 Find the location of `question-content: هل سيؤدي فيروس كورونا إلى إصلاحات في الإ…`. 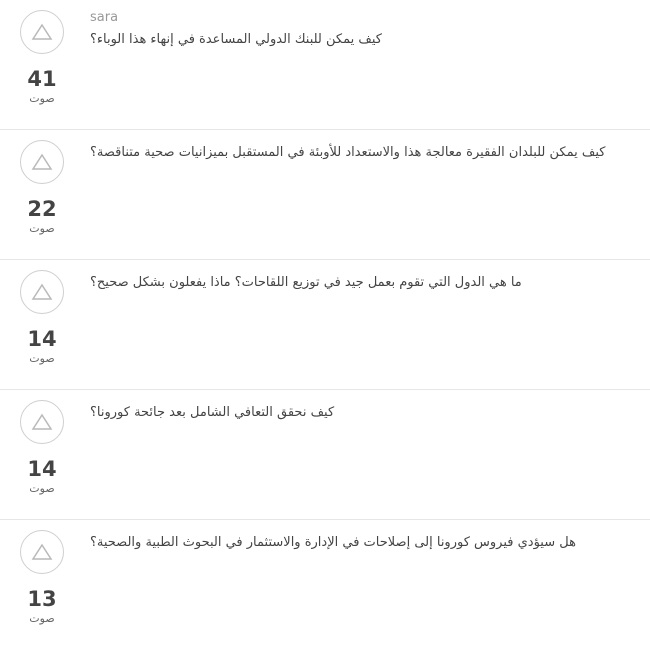

question-content: هل سيؤدي فيروس كورونا إلى إصلاحات في الإ… is located at coordinates (360, 541).